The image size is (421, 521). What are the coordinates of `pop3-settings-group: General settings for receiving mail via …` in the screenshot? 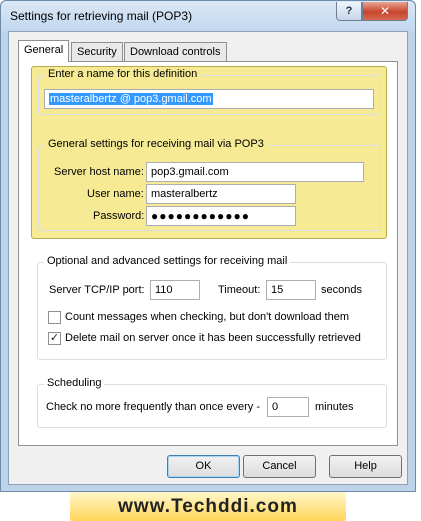 It's located at (209, 184).